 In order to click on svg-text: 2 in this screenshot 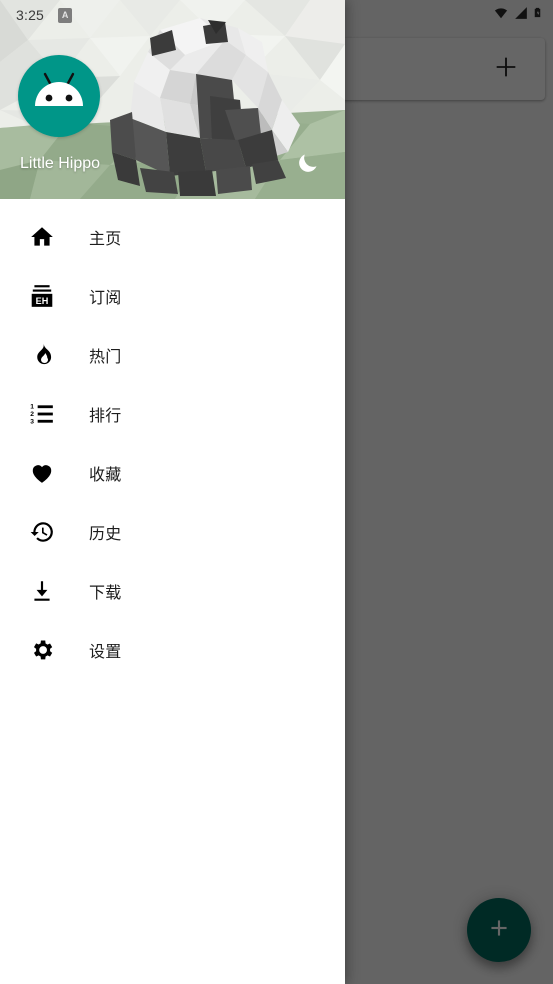, I will do `click(32, 413)`.